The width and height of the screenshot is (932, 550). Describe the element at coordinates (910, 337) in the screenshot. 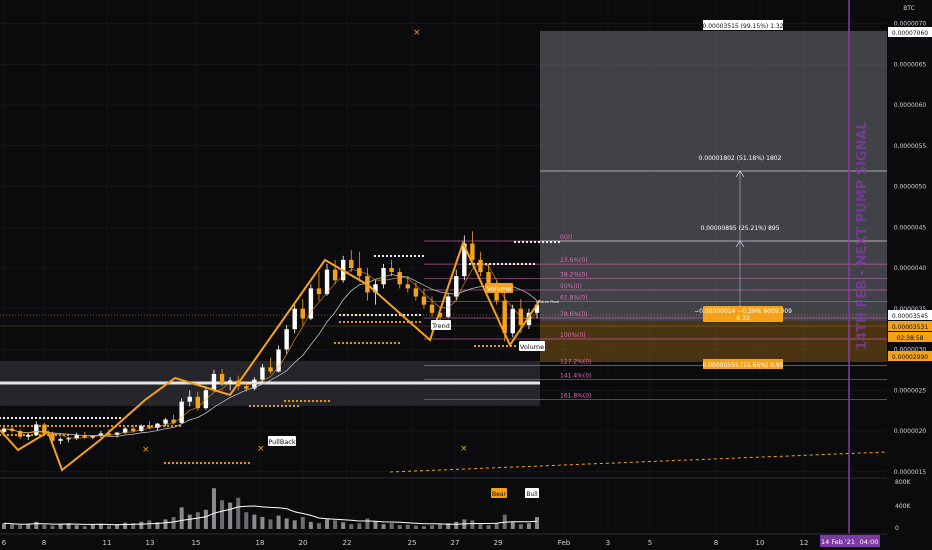

I see `price-tag-countdown: 02:38:58` at that location.